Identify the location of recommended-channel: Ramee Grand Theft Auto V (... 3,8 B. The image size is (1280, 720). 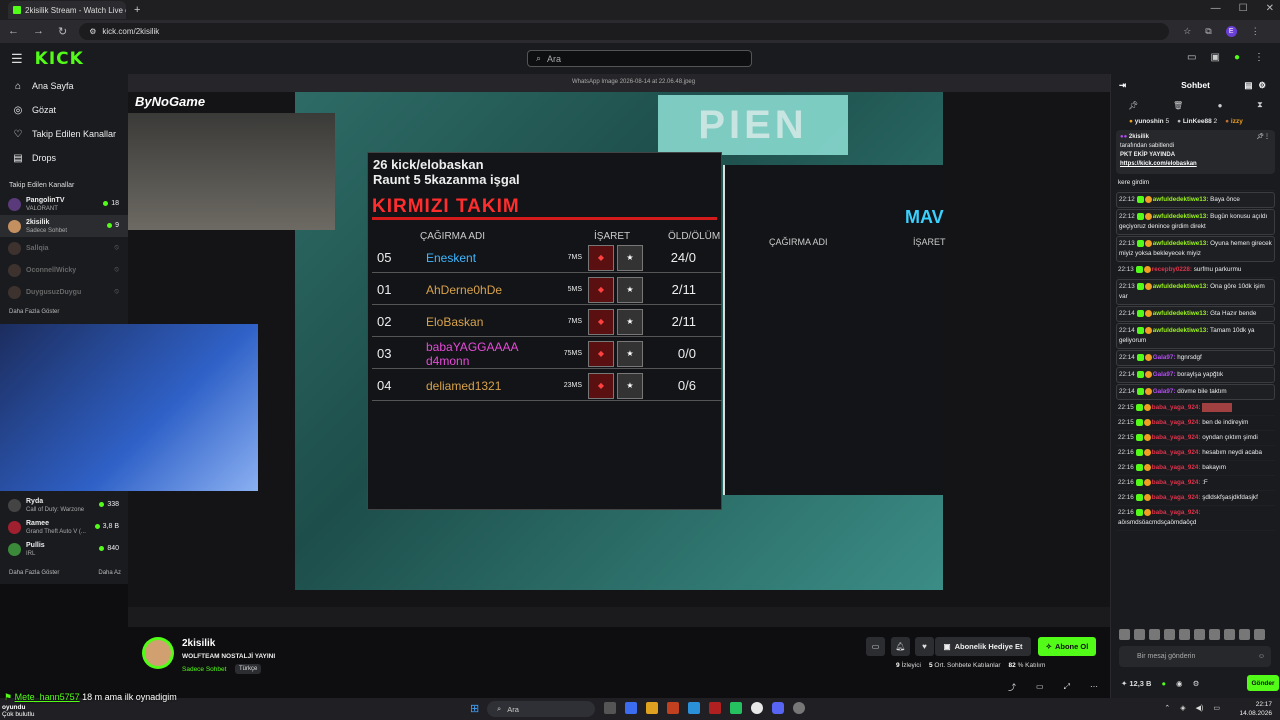
(64, 527).